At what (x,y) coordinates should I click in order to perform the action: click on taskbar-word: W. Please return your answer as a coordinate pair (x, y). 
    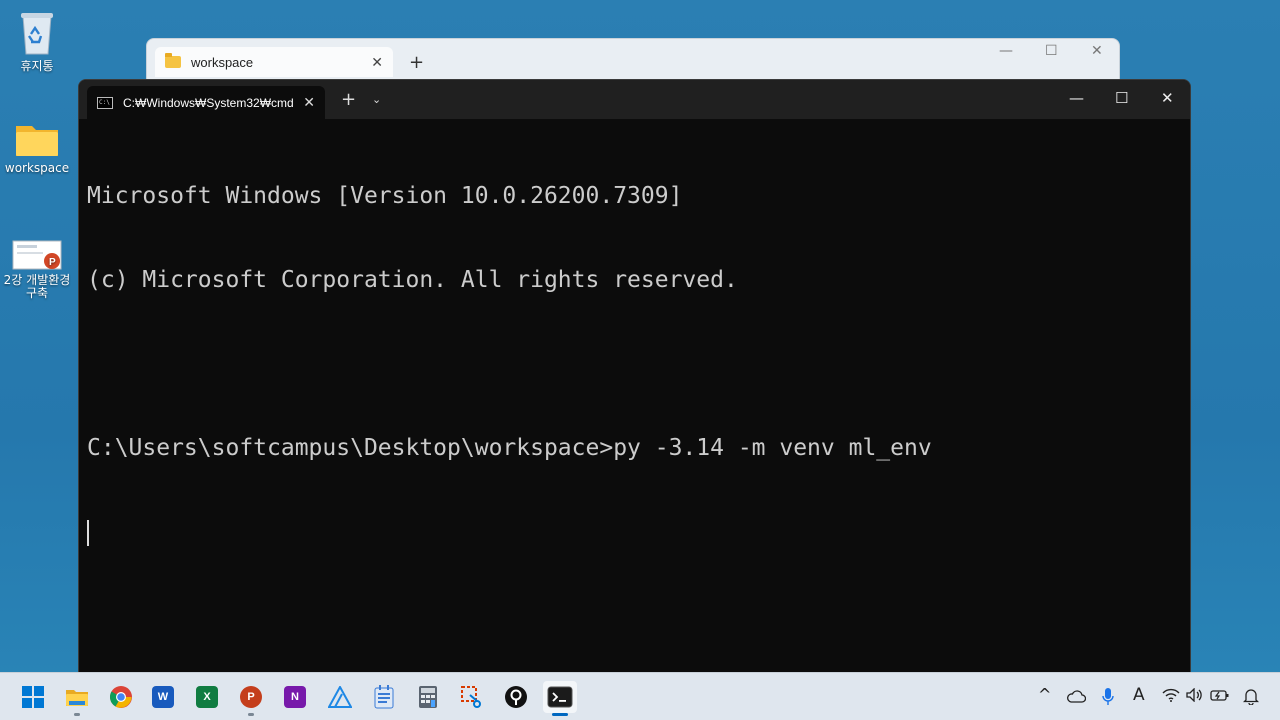
    Looking at the image, I should click on (163, 697).